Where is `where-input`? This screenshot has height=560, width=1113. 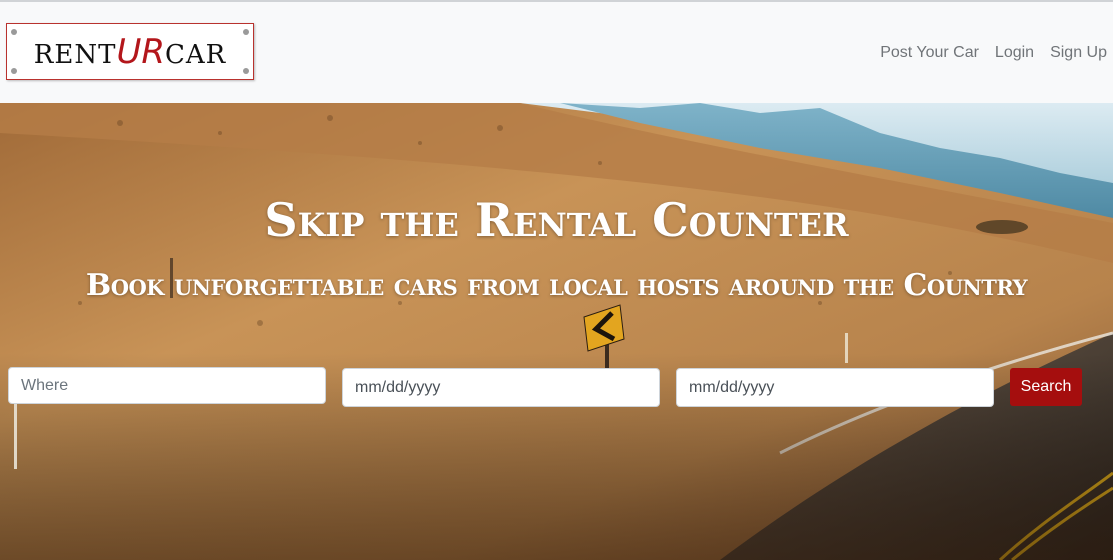 where-input is located at coordinates (167, 385).